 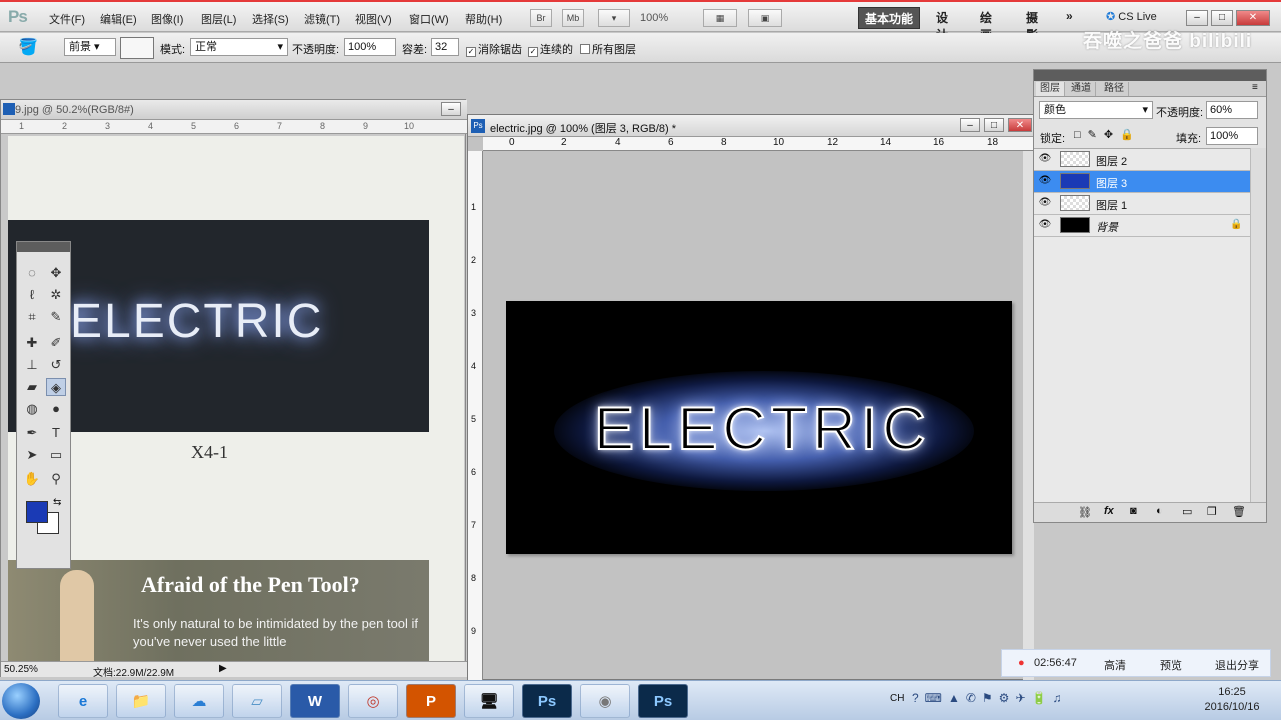 What do you see at coordinates (1142, 160) in the screenshot?
I see `layer-row-2: 👁 图层 2` at bounding box center [1142, 160].